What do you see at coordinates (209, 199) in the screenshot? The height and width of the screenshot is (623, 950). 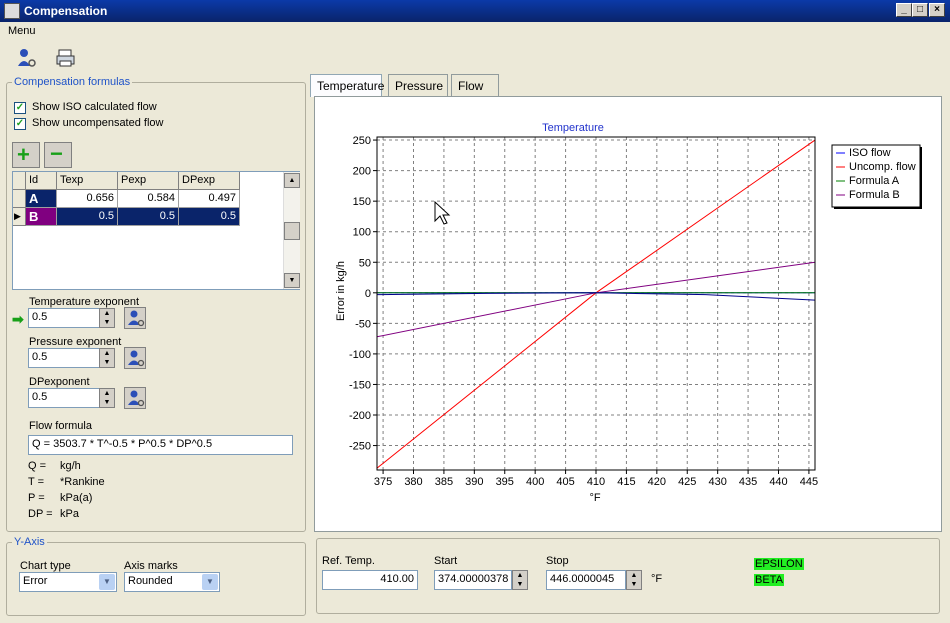 I see `table-cell: 0.497` at bounding box center [209, 199].